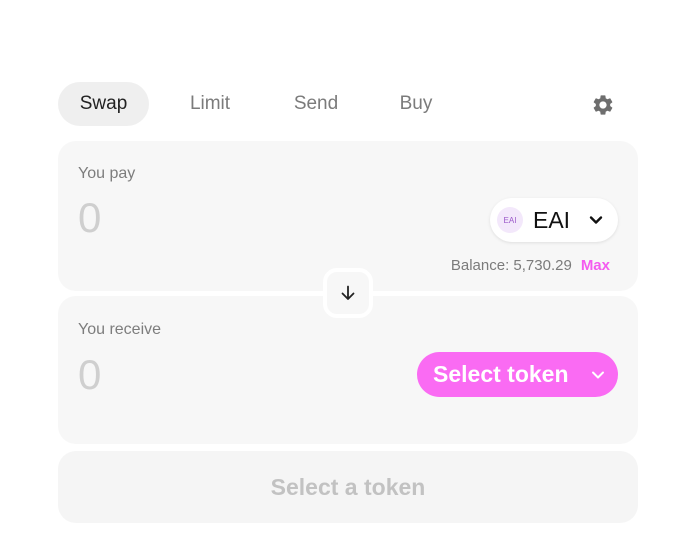 Image resolution: width=689 pixels, height=560 pixels. I want to click on pay-token-symbol: EAI, so click(552, 219).